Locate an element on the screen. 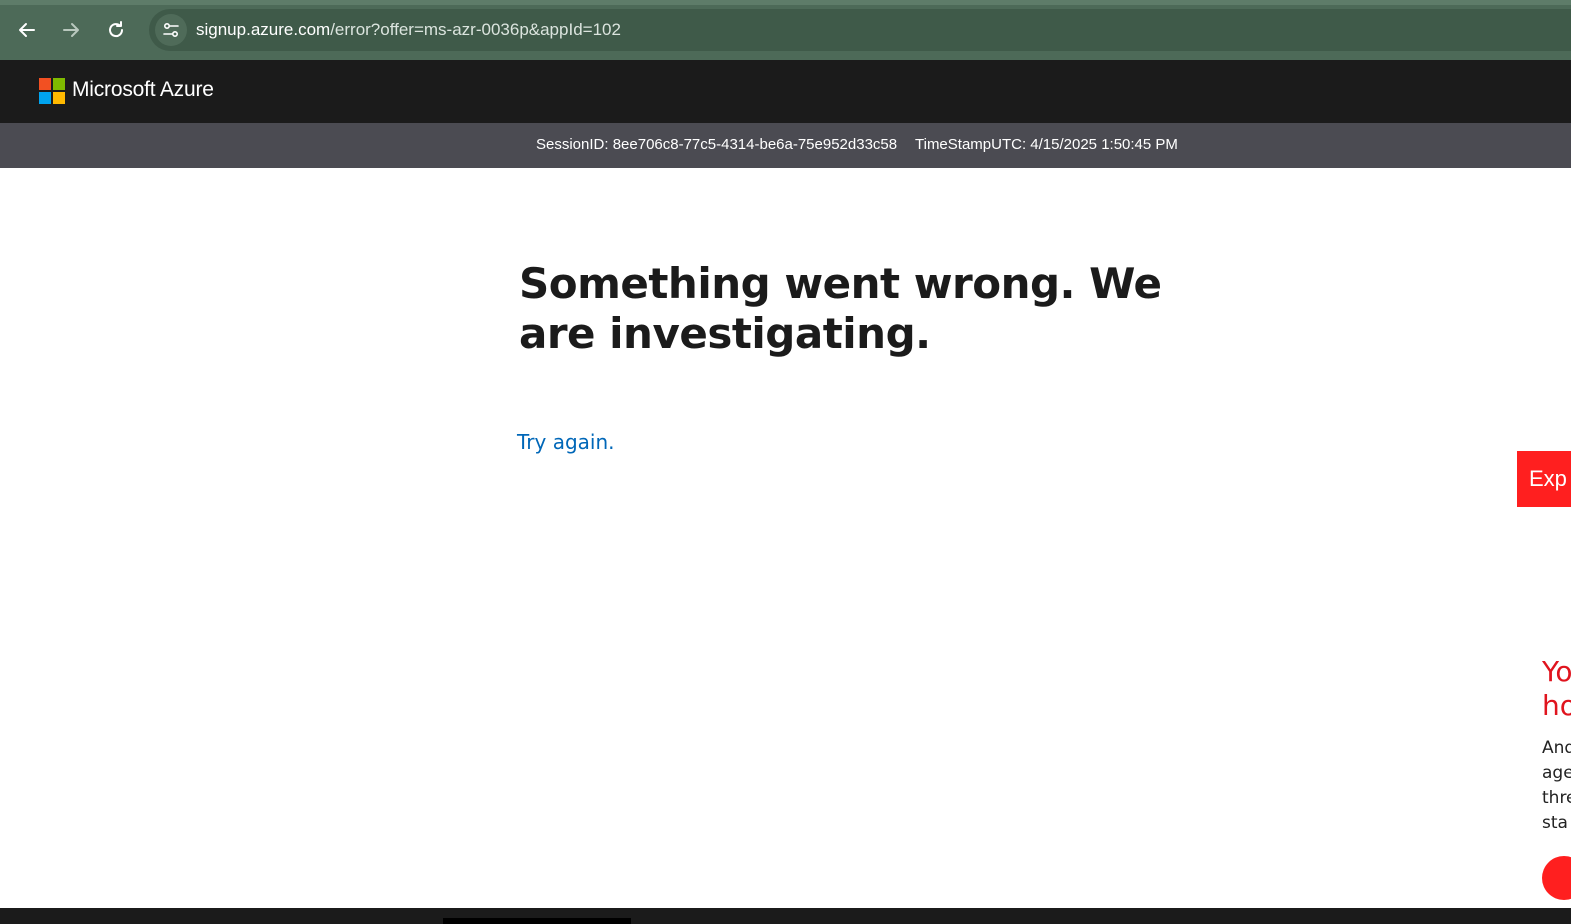 The height and width of the screenshot is (924, 1571). logo-square-green is located at coordinates (59, 84).